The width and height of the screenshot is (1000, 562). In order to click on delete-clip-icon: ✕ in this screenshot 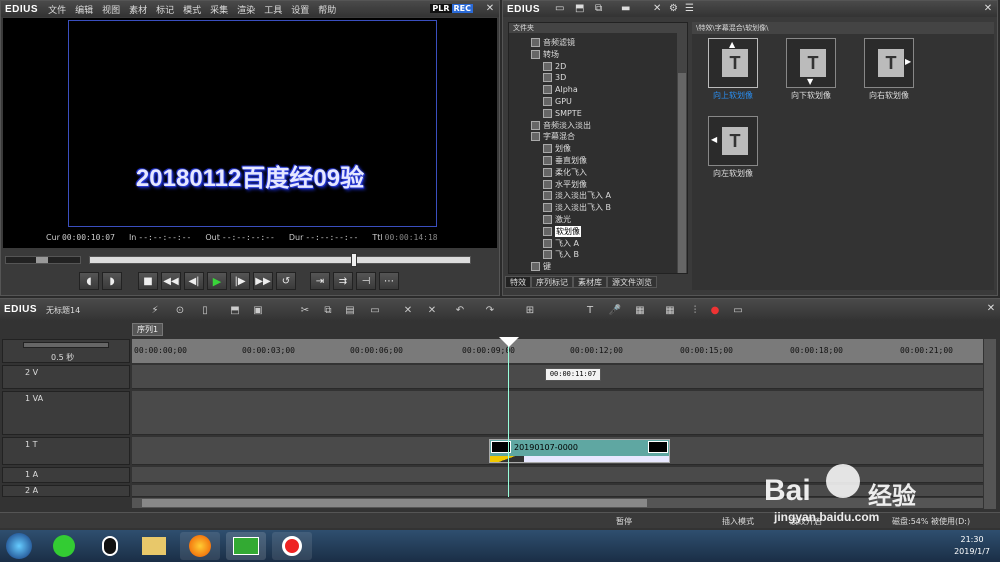, I will do `click(408, 310)`.